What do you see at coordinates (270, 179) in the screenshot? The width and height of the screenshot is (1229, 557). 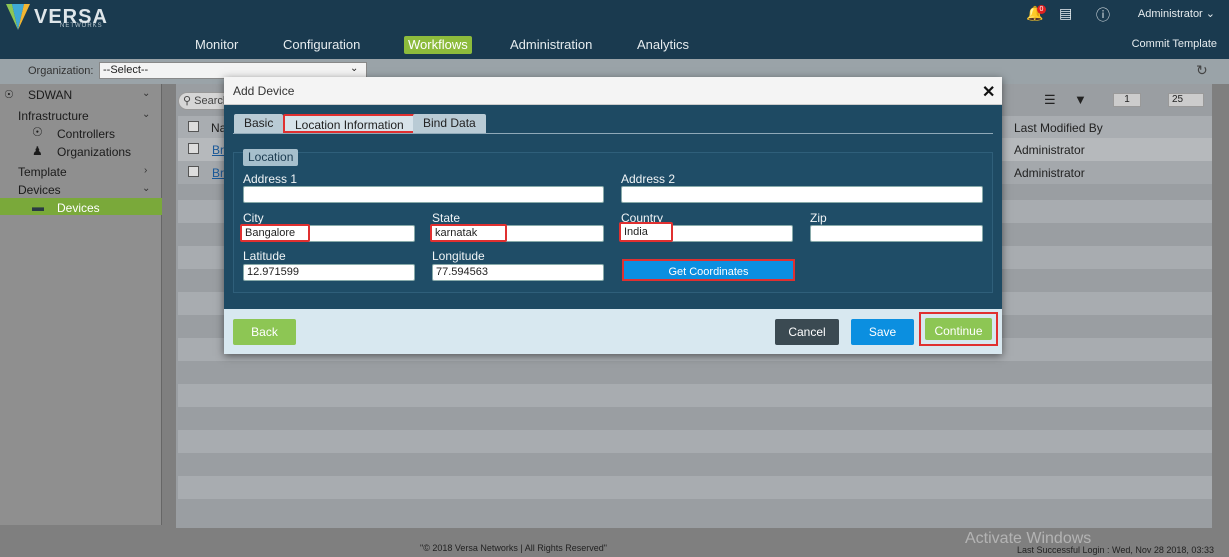 I see `address1-label: Address 1` at bounding box center [270, 179].